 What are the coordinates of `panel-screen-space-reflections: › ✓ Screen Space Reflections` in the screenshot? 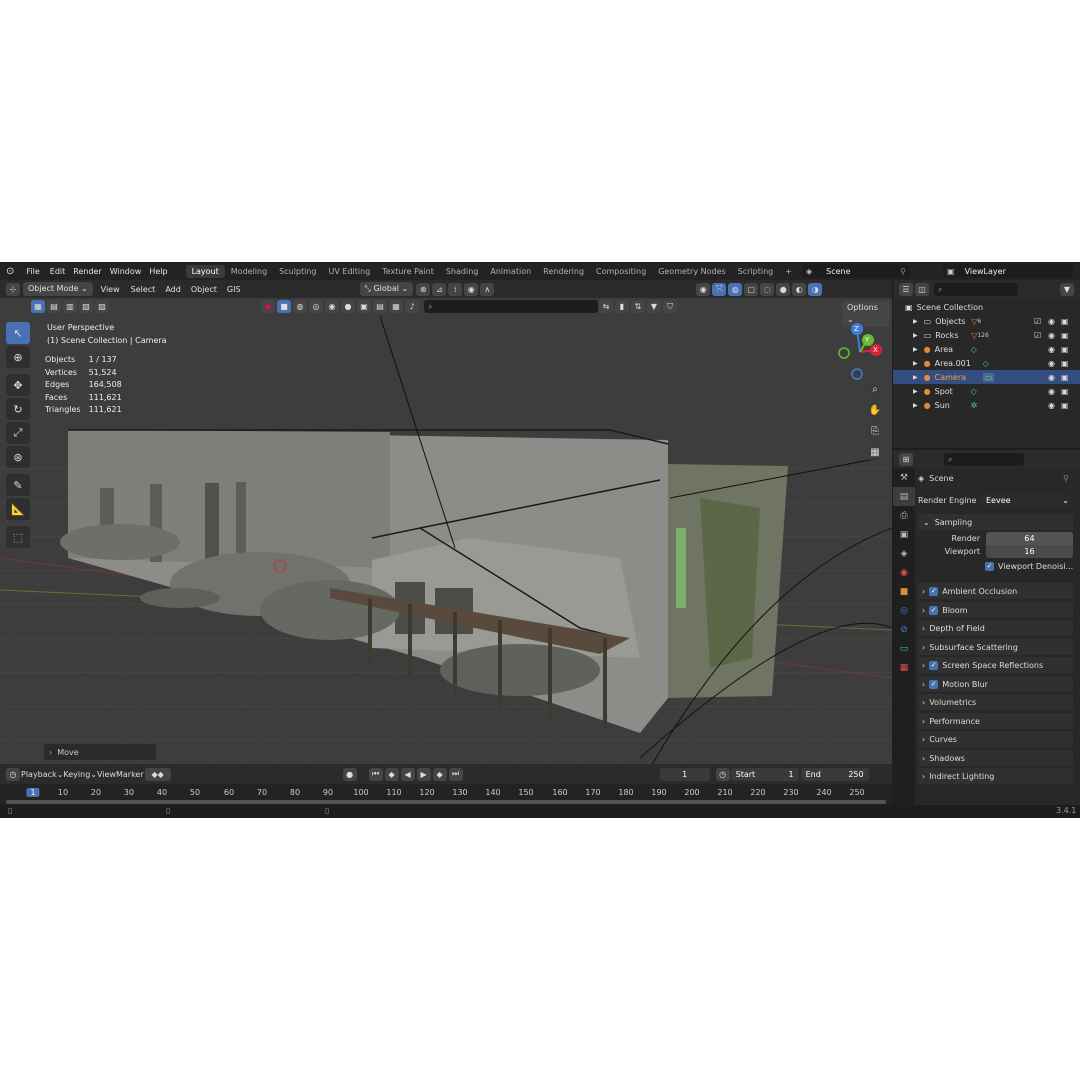 It's located at (995, 665).